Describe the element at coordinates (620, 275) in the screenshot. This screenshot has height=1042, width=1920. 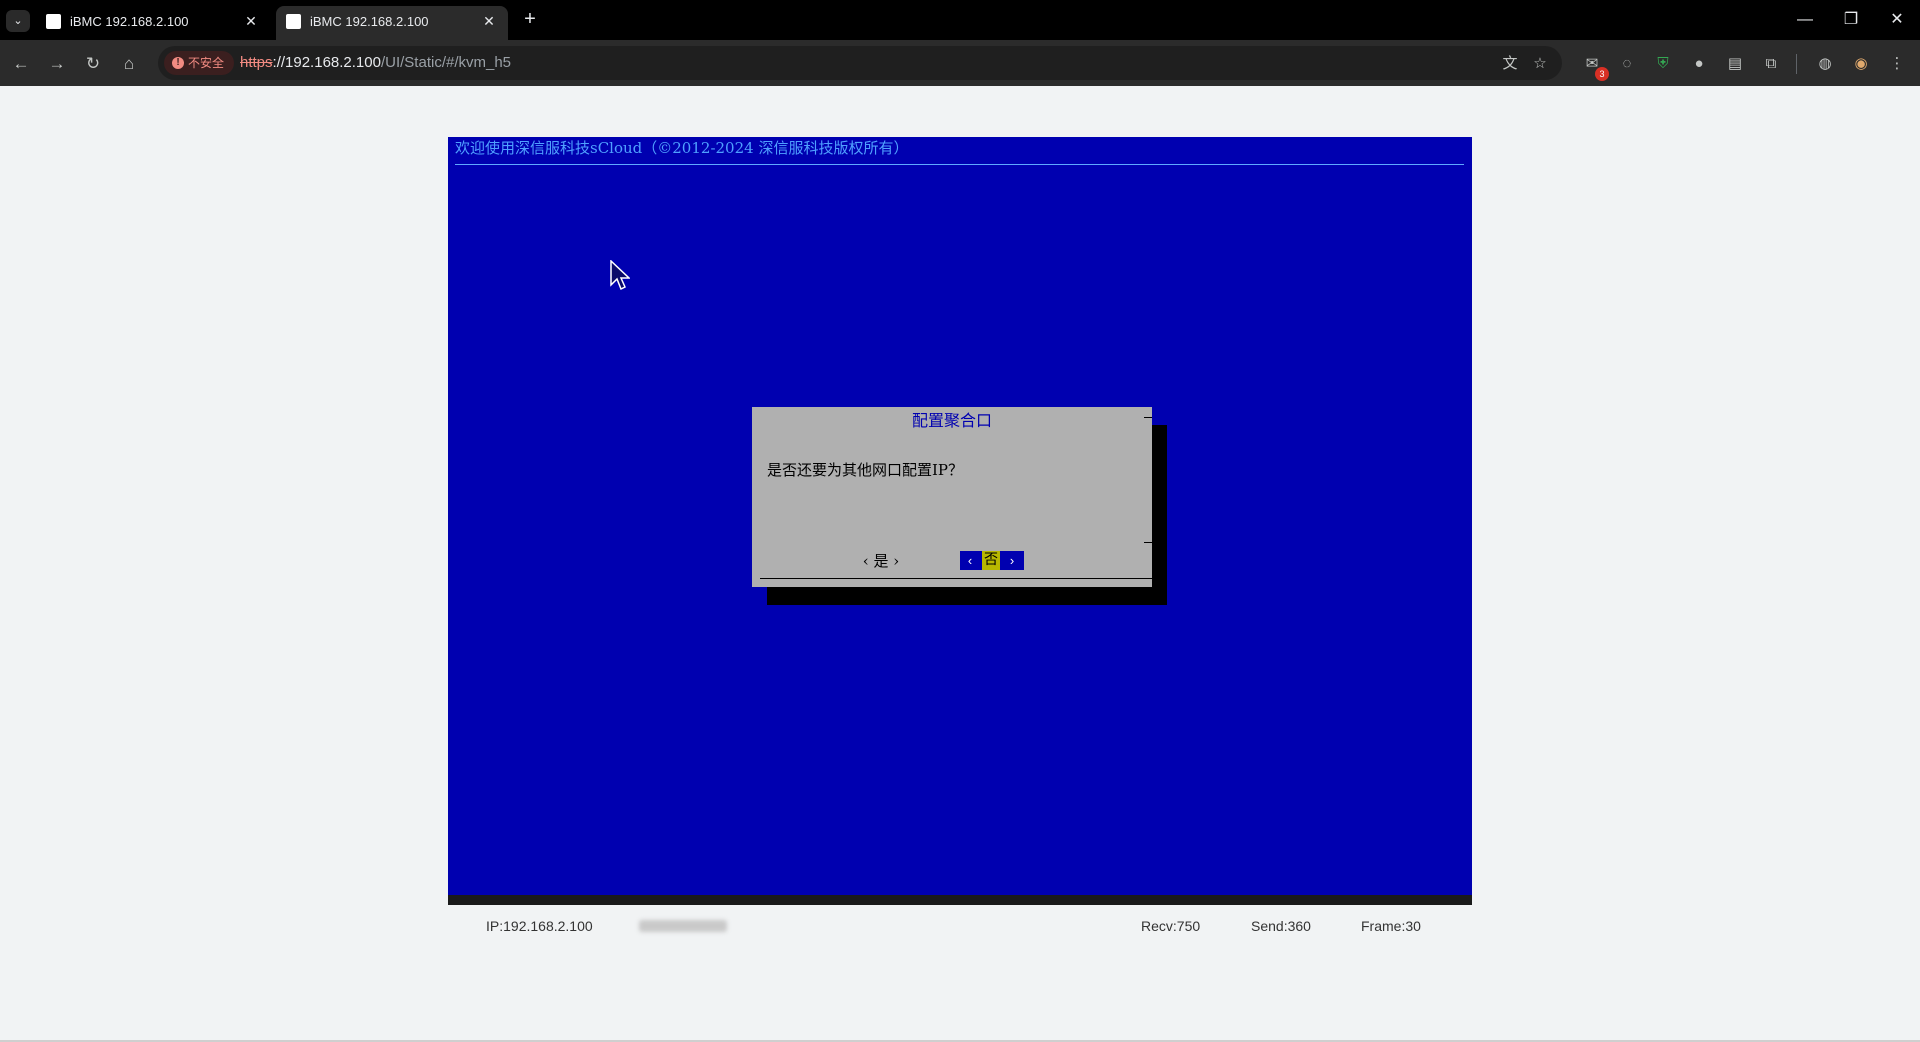
I see `mouse-cursor-icon` at that location.